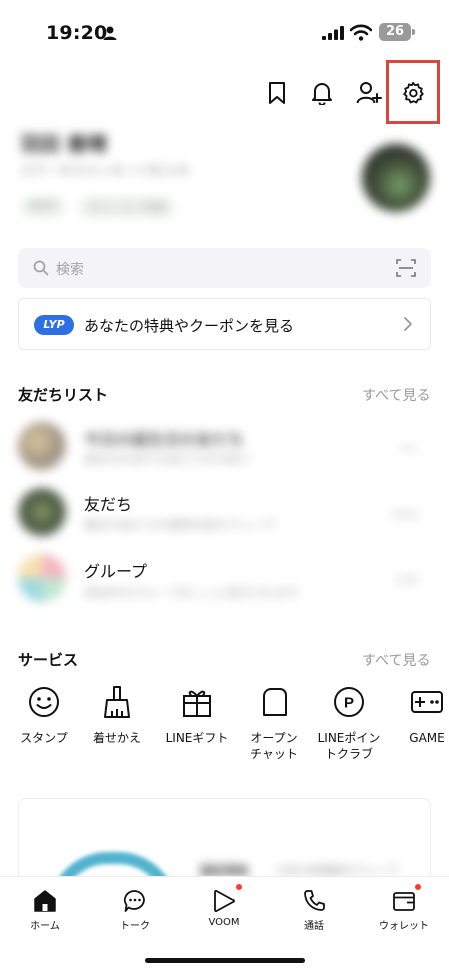 This screenshot has height=973, width=449. Describe the element at coordinates (54, 325) in the screenshot. I see `lyp-logo: LYP` at that location.